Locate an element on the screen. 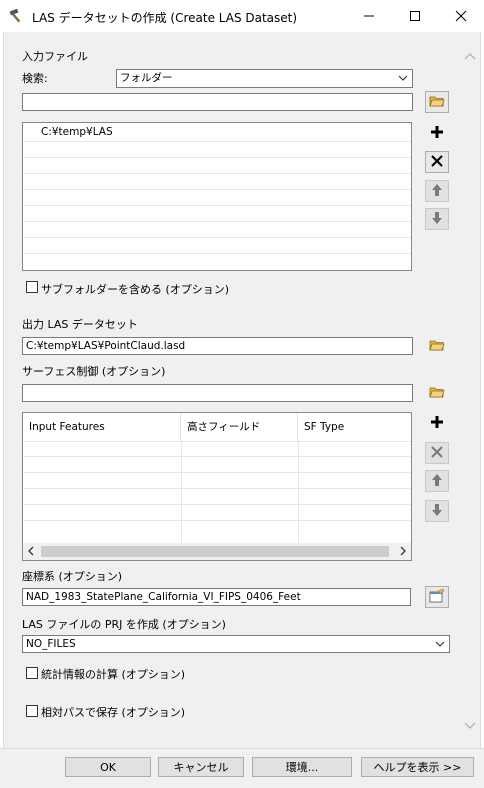  scroll-up-icon is located at coordinates (470, 56).